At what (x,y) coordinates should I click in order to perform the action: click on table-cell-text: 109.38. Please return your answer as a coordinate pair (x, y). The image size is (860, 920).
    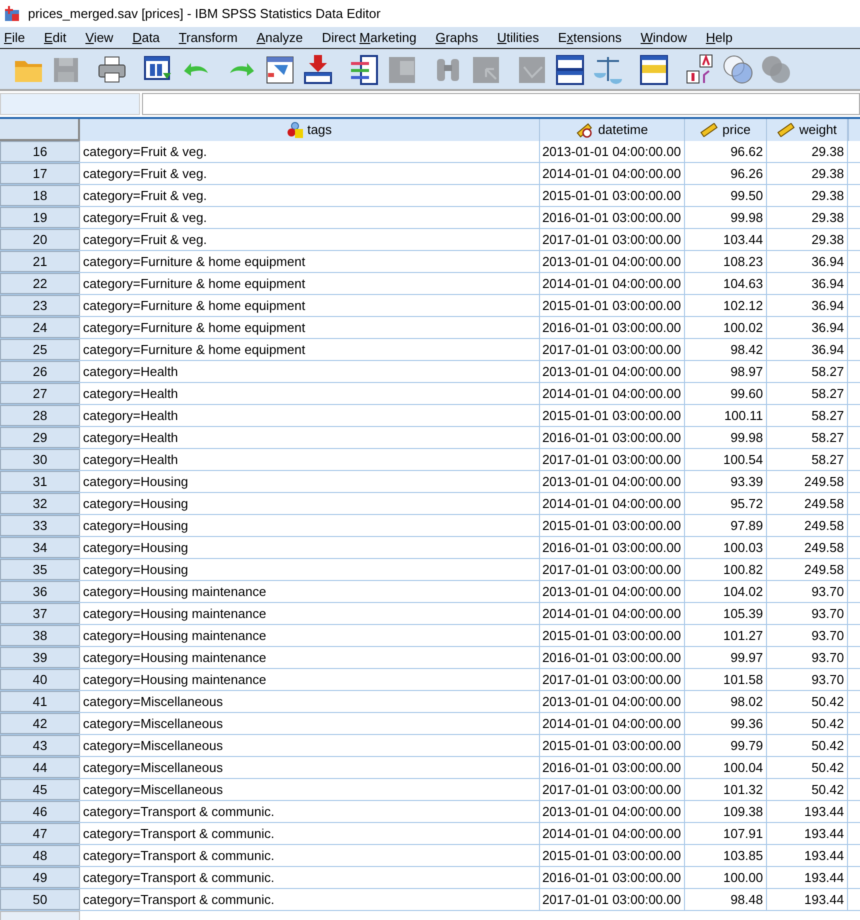
    Looking at the image, I should click on (743, 811).